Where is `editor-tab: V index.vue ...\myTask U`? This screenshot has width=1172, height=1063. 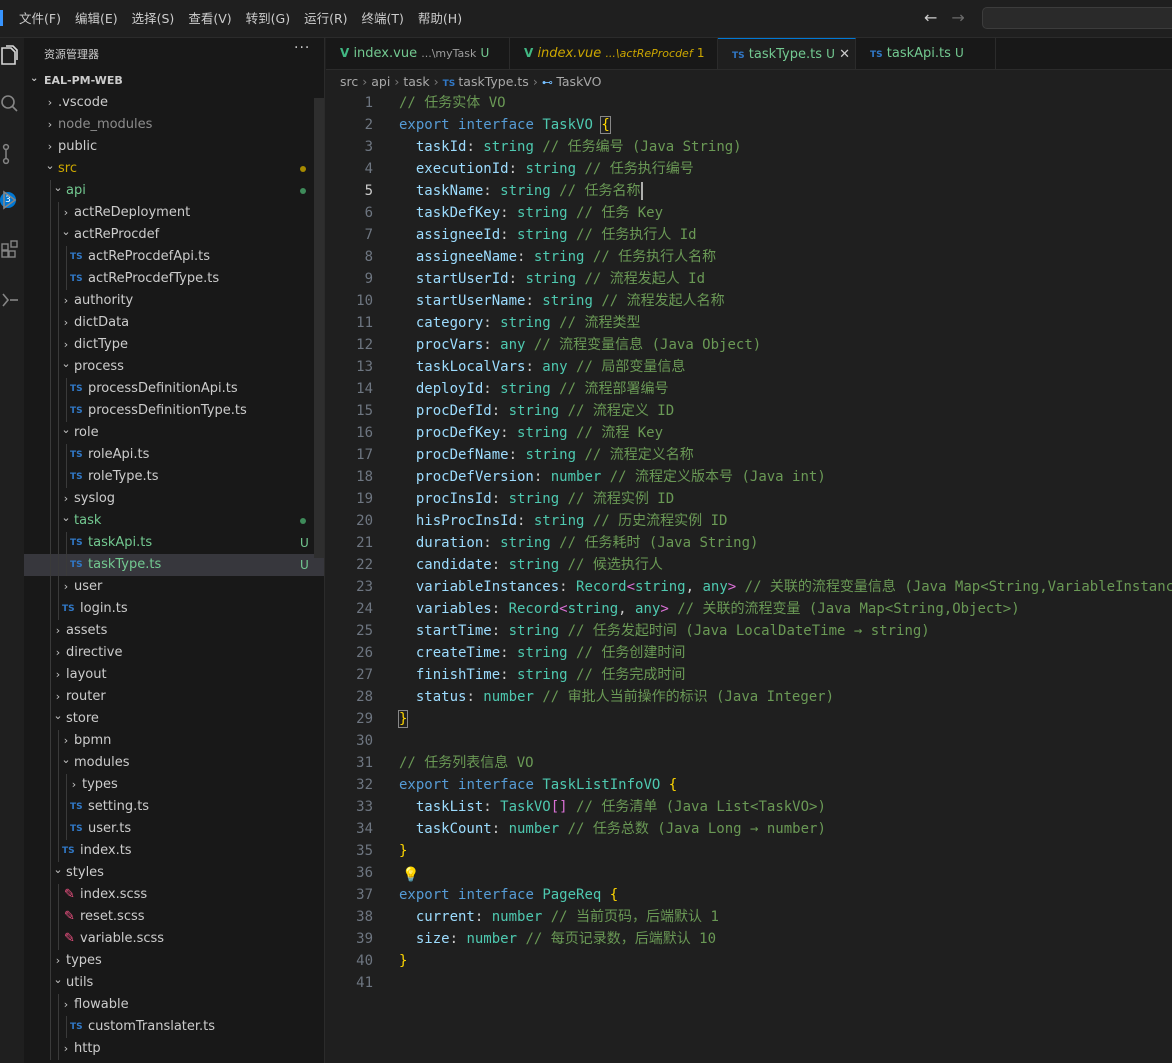 editor-tab: V index.vue ...\myTask U is located at coordinates (418, 53).